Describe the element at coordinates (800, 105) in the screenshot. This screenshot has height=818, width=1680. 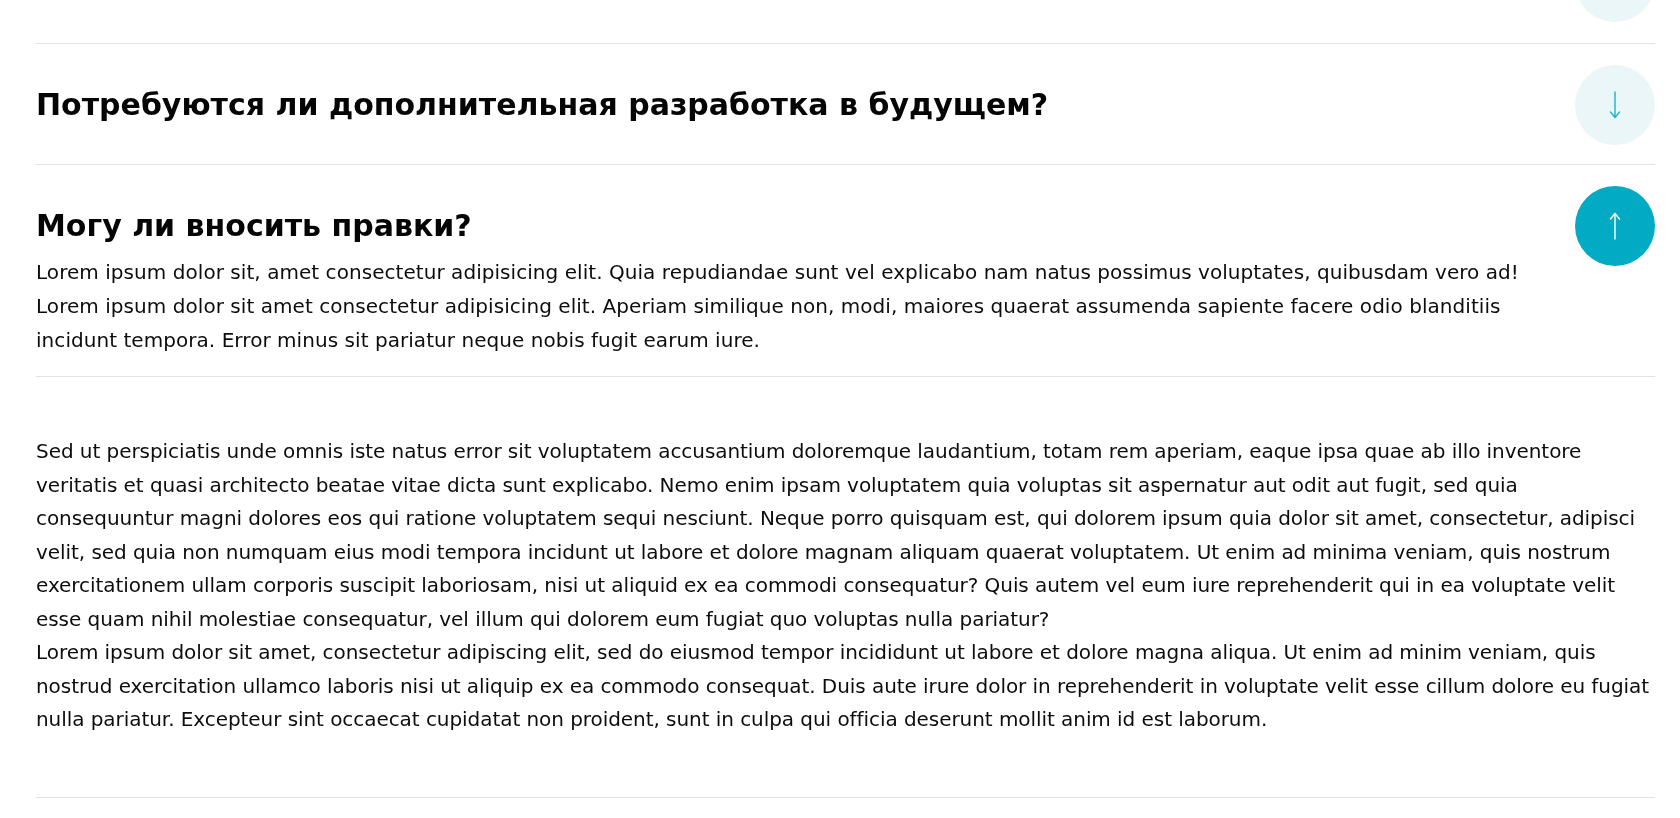
I see `faq-question: Потребуются ли дополнительная разработка в будущем?` at that location.